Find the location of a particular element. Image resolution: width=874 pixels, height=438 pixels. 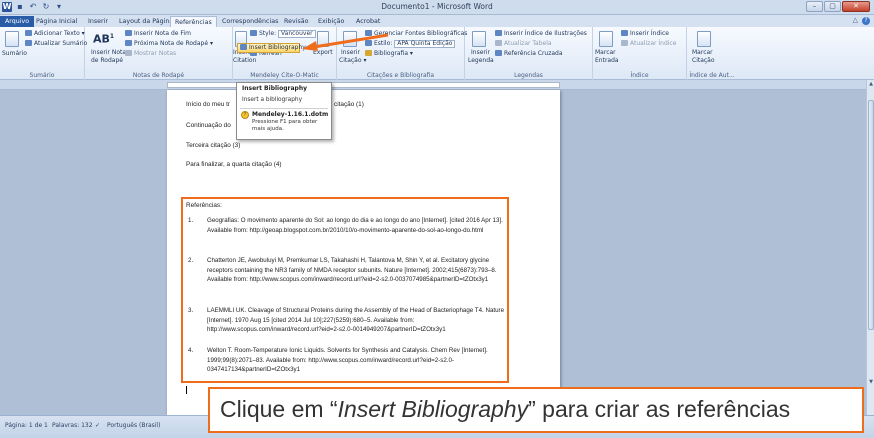

endnote-icon is located at coordinates (128, 33).